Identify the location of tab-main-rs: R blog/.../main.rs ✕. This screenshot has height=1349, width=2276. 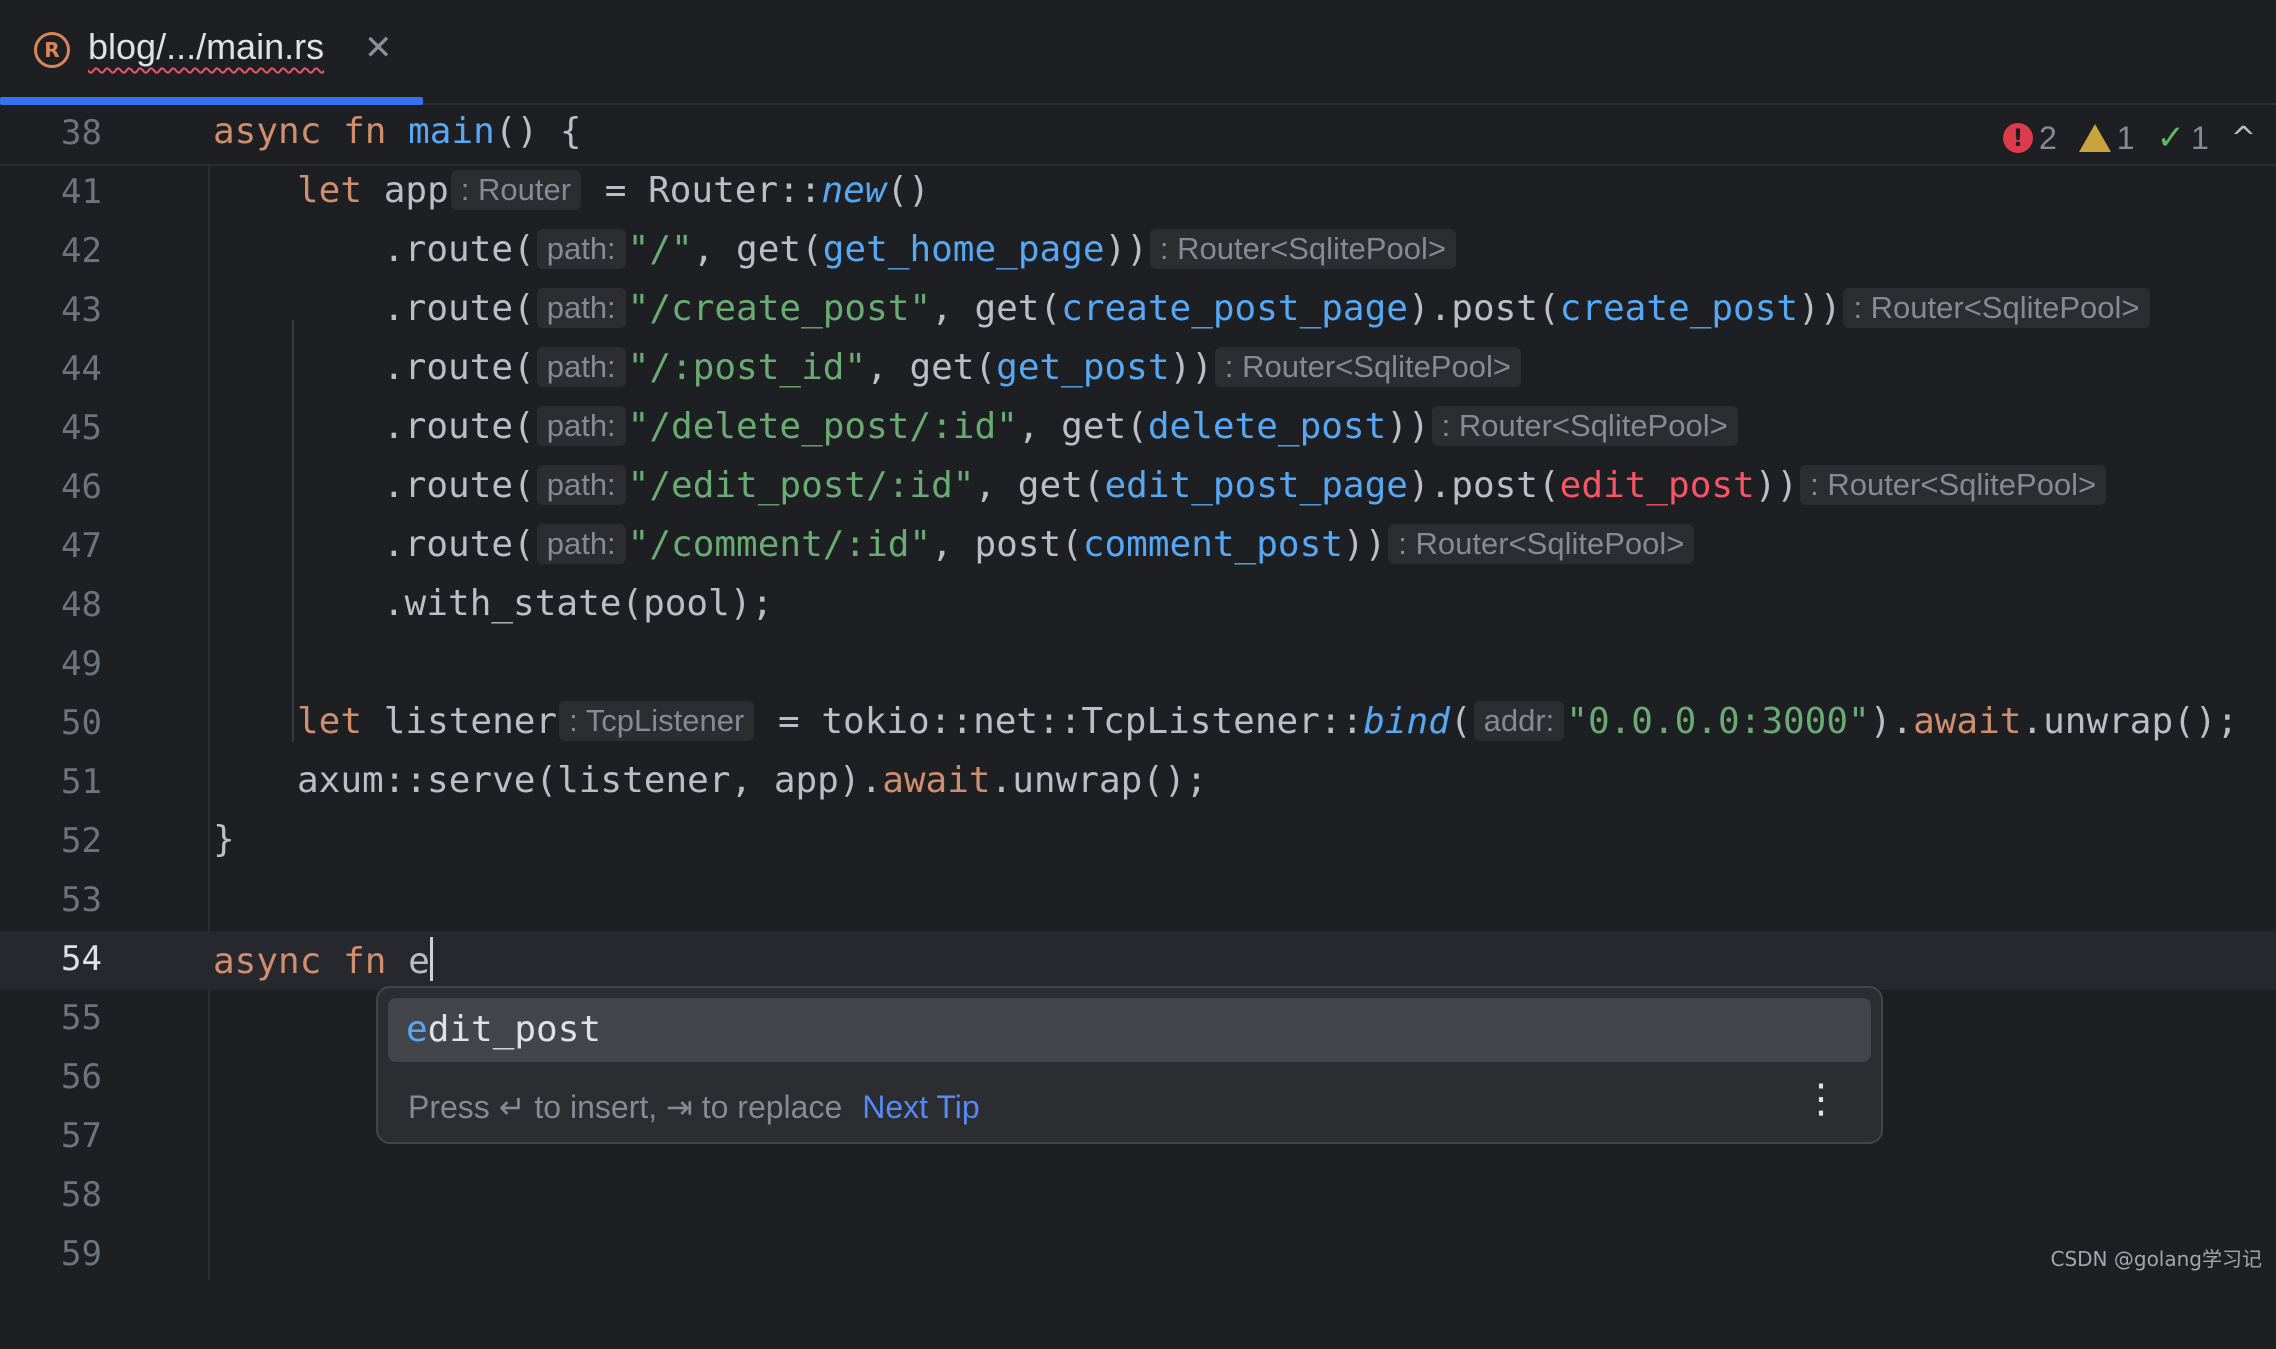
(211, 52).